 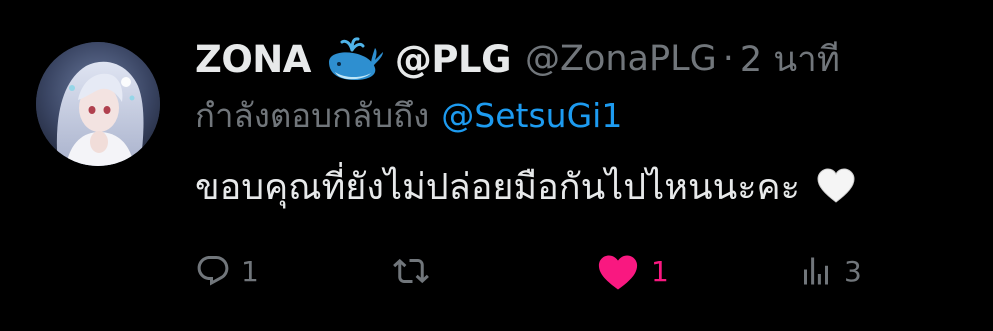 I want to click on reply-prefix: กำลังตอบกลับถึง, so click(x=312, y=115).